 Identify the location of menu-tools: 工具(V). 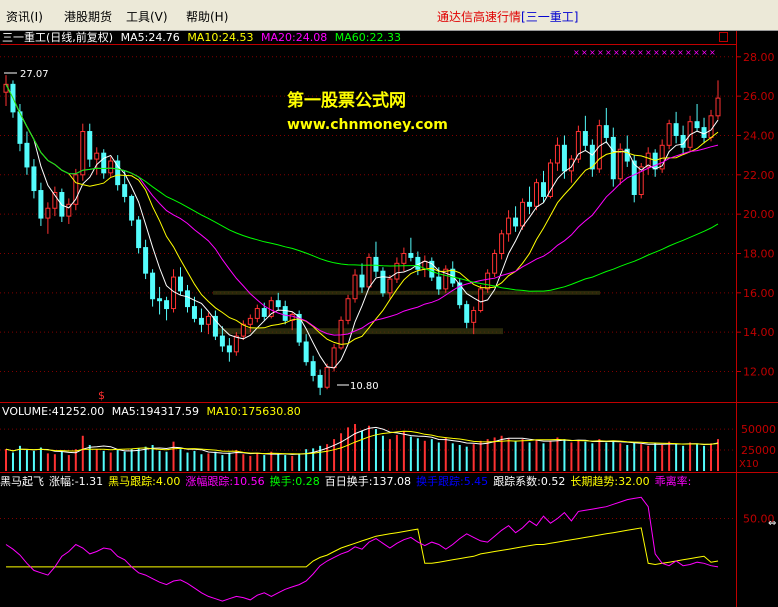
(147, 16).